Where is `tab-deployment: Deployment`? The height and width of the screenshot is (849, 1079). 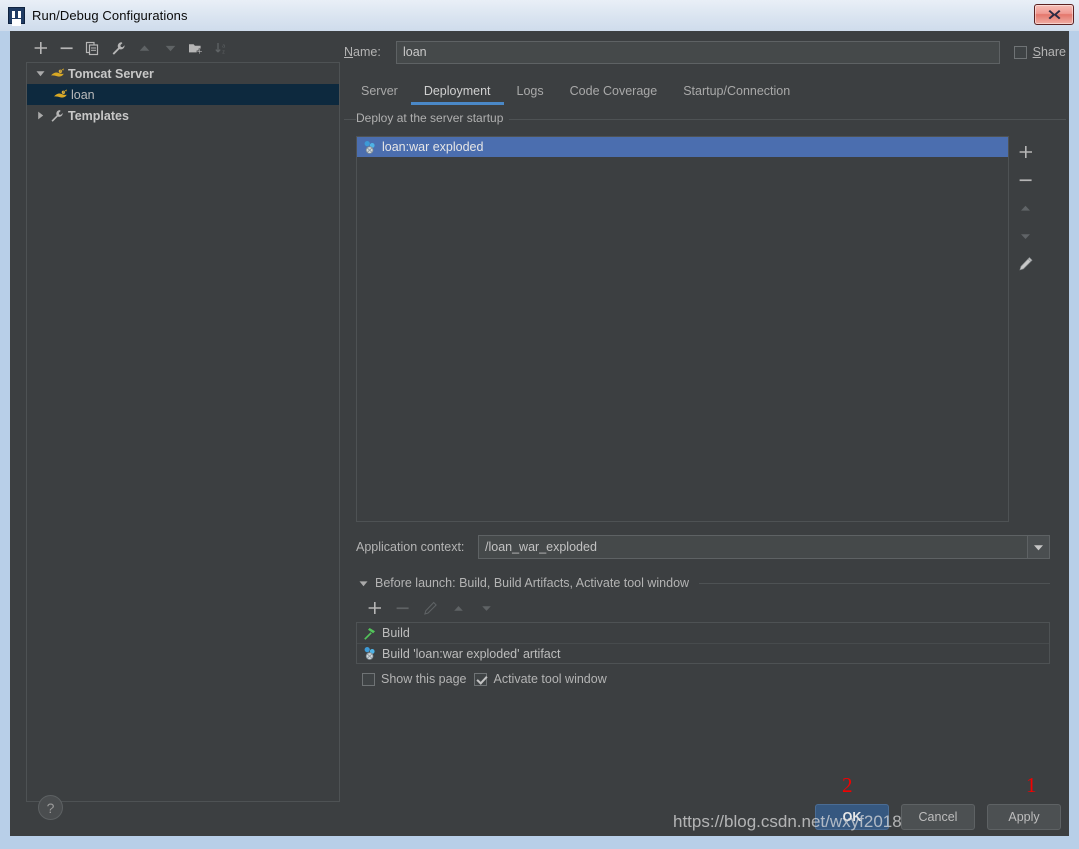
tab-deployment: Deployment is located at coordinates (457, 92).